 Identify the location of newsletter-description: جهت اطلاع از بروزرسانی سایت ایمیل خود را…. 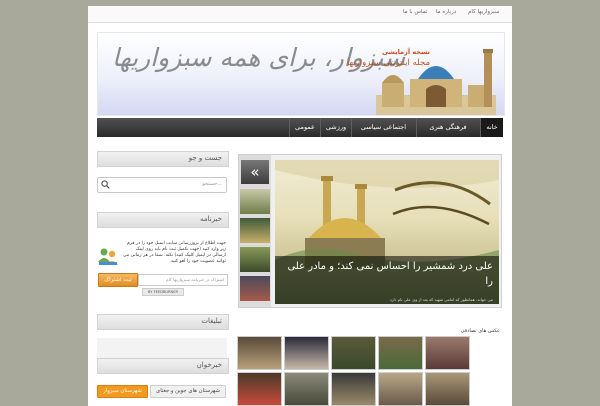
(174, 252).